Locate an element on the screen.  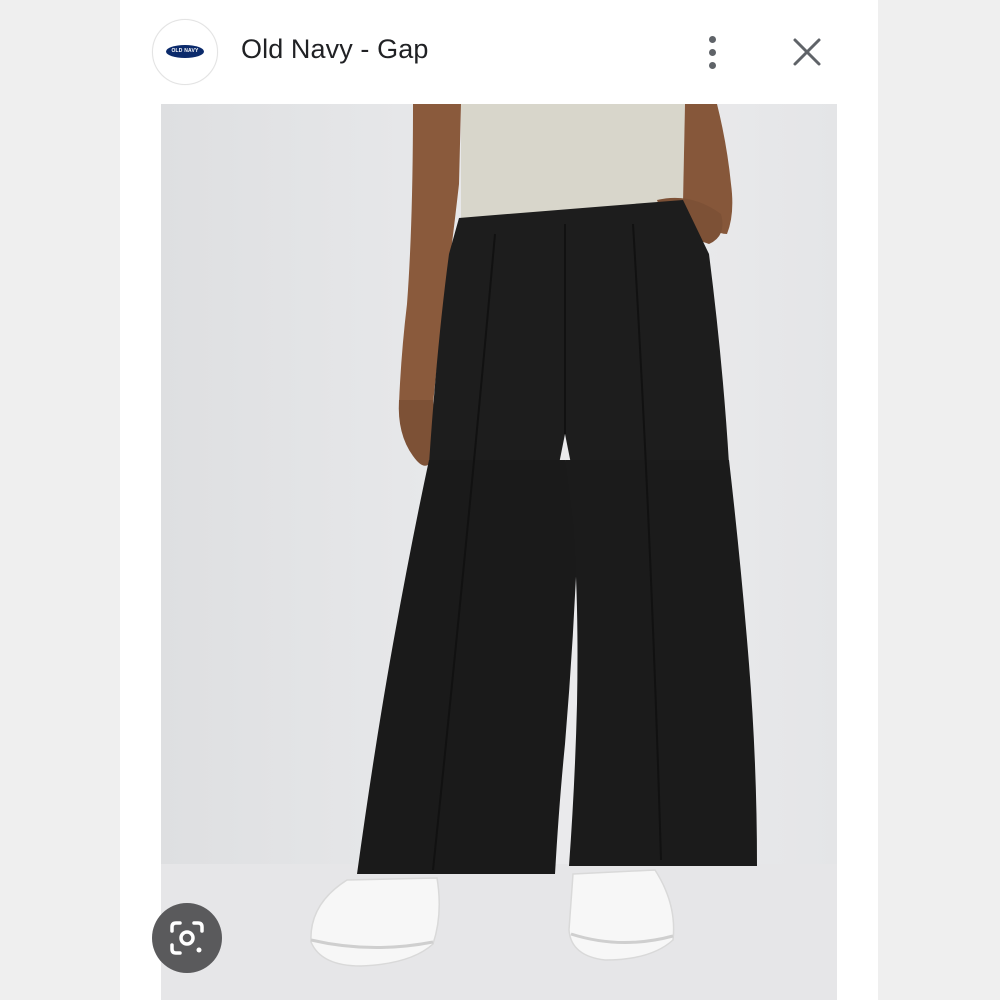
close-icon is located at coordinates (807, 52).